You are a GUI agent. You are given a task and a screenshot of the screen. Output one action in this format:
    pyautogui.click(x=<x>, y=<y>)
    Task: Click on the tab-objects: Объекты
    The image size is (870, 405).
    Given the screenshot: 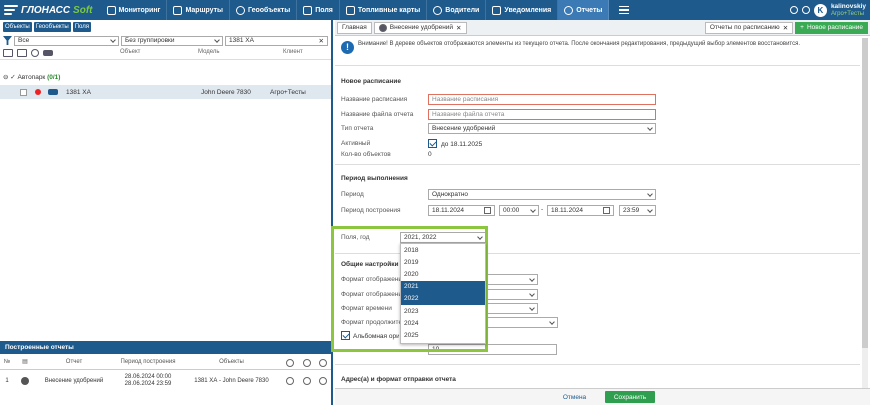 What is the action you would take?
    pyautogui.click(x=17, y=27)
    